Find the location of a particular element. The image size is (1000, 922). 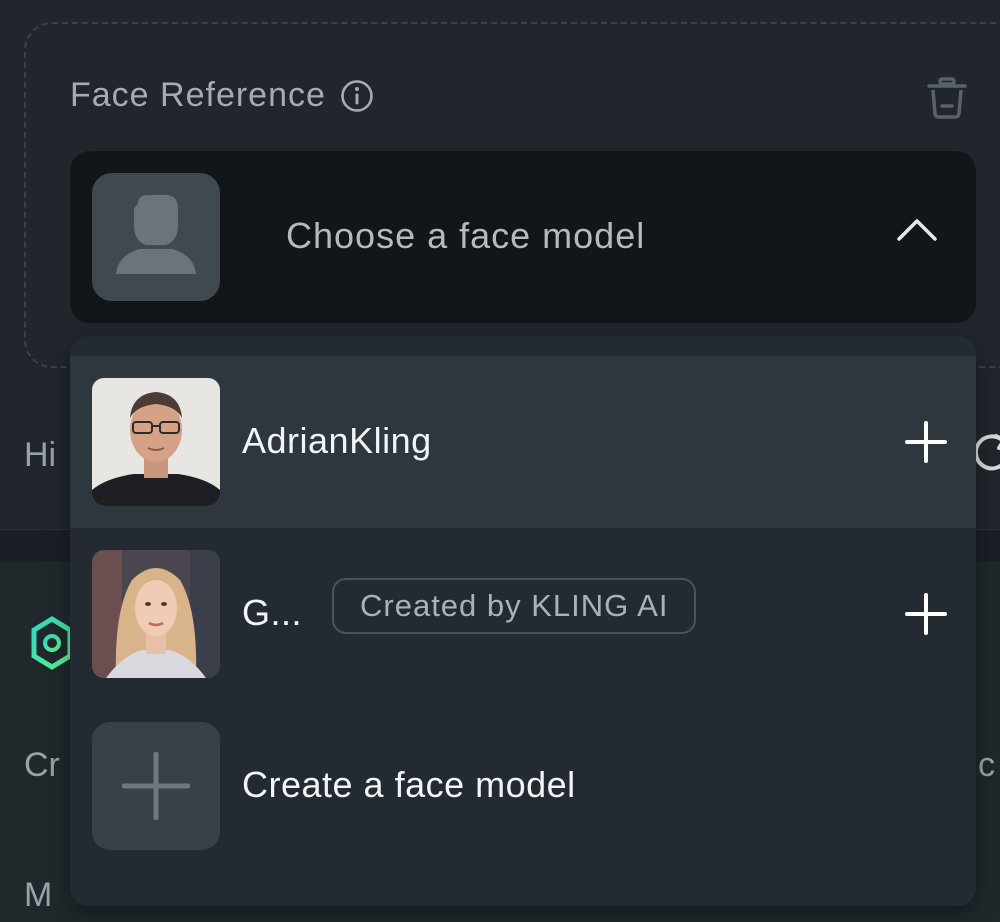

truncated-text-create: Cr is located at coordinates (42, 765).